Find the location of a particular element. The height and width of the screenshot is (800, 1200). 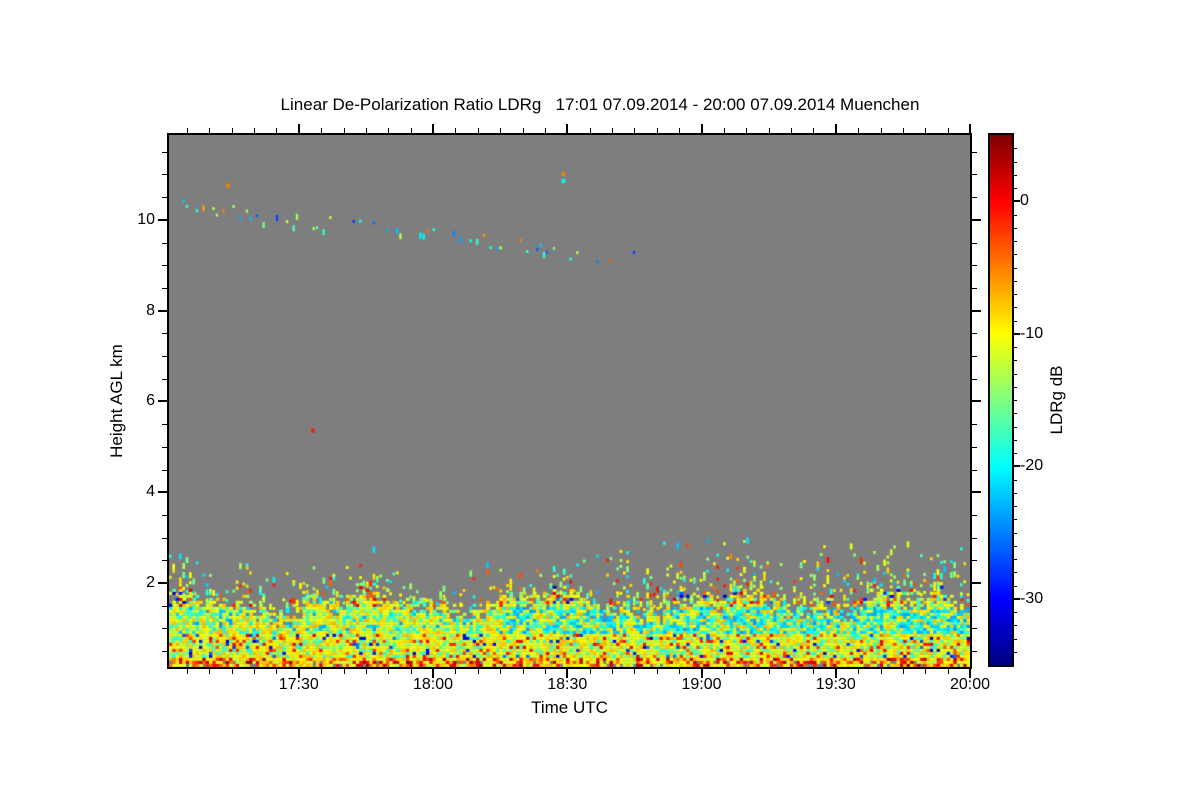

colorbar-tick-label: -10 is located at coordinates (1032, 333).